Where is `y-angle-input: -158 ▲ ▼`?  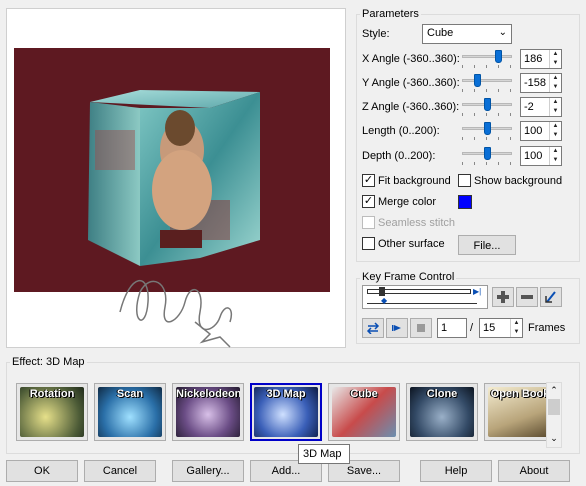
y-angle-input: -158 ▲ ▼ is located at coordinates (541, 83).